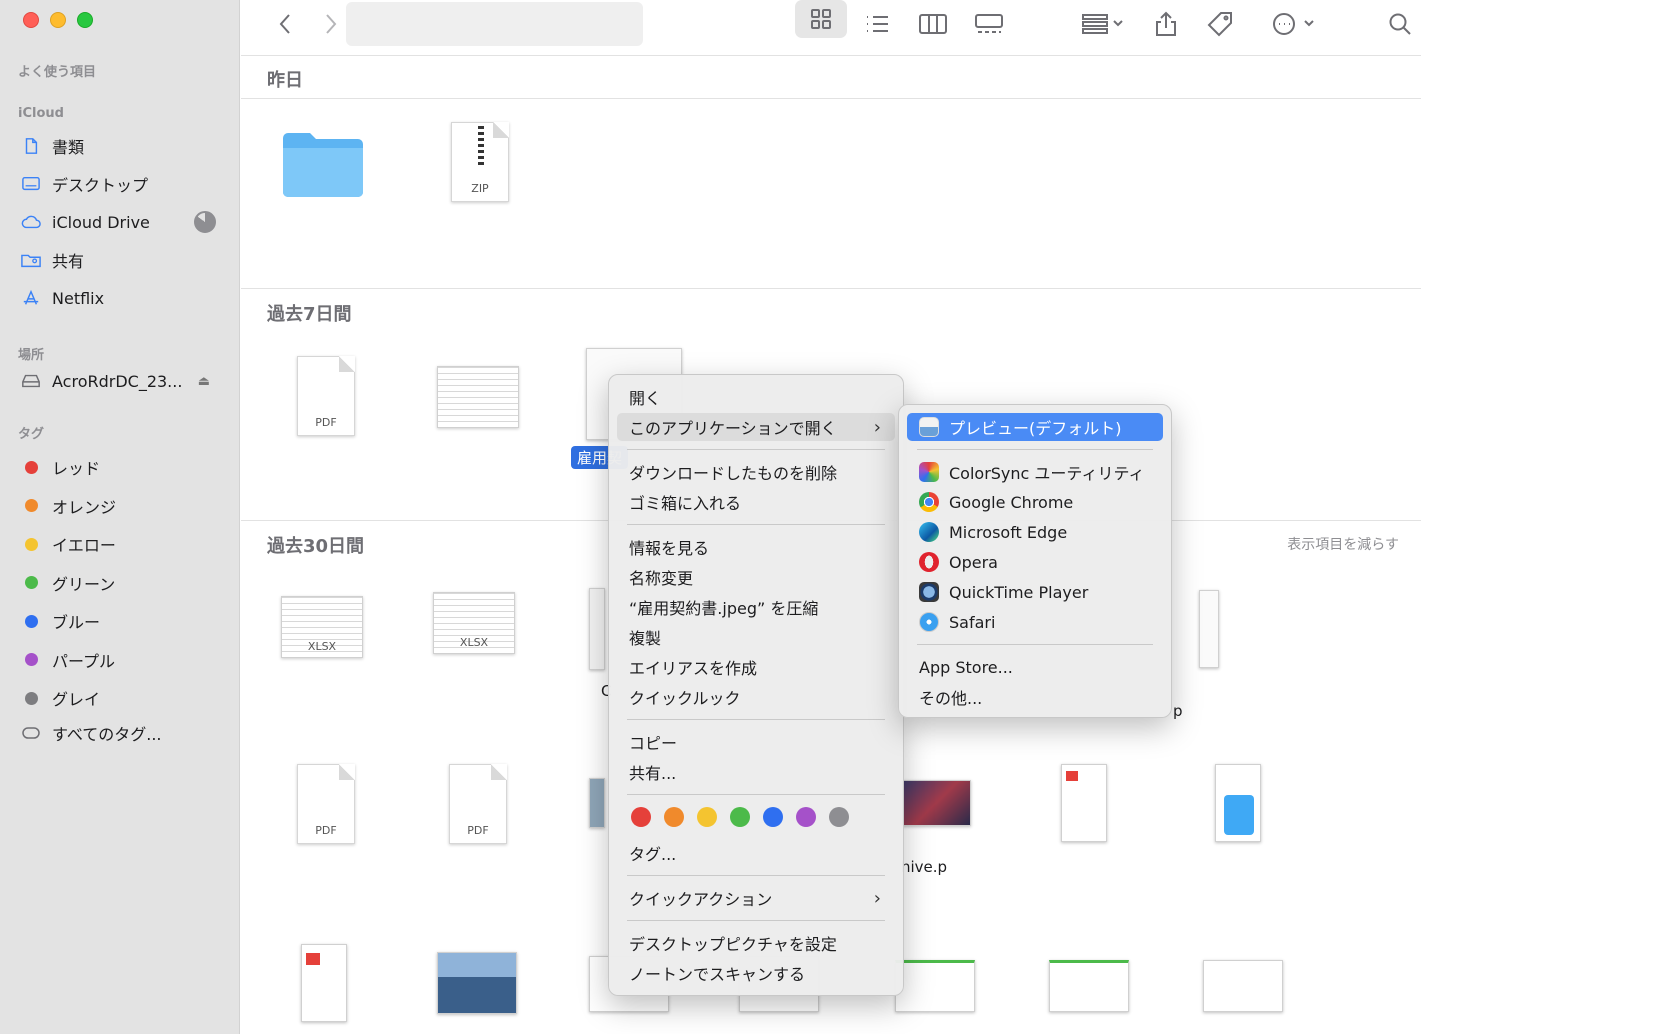 The image size is (1678, 1034). I want to click on chevron-right-icon: ›, so click(877, 427).